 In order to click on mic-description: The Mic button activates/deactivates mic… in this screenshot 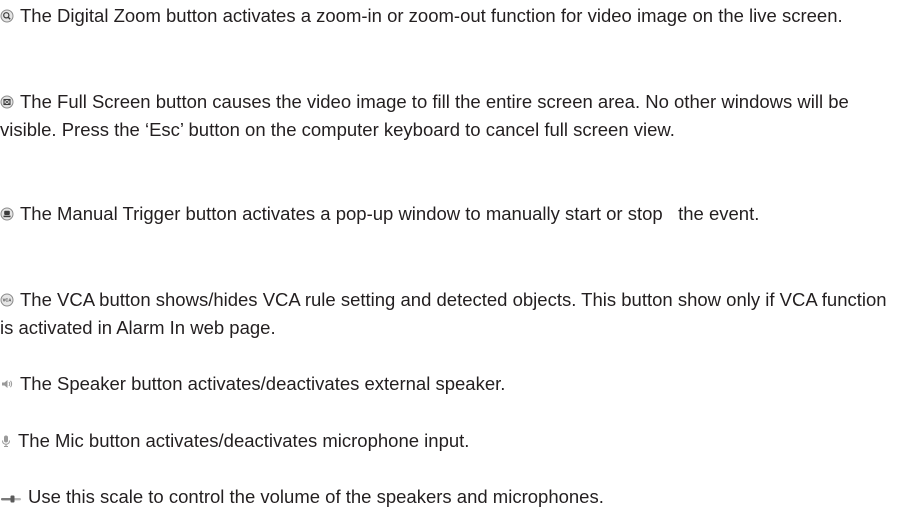, I will do `click(444, 441)`.